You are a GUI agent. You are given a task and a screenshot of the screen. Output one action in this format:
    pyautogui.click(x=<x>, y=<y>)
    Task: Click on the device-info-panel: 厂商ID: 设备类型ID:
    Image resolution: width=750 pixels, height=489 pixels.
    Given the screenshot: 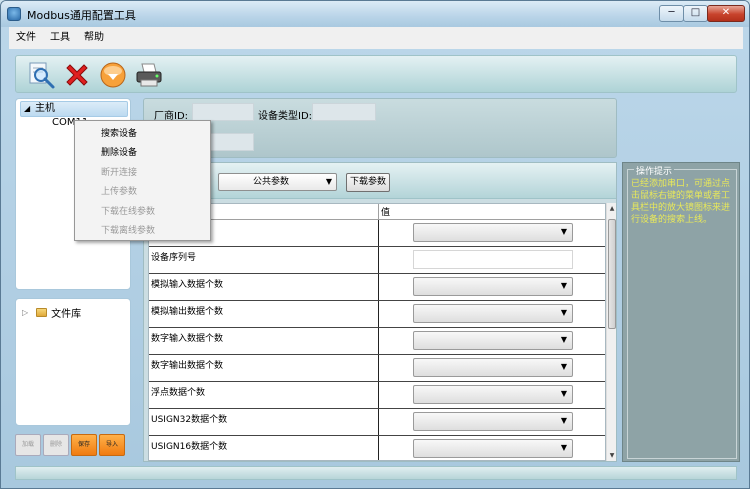 What is the action you would take?
    pyautogui.click(x=380, y=128)
    